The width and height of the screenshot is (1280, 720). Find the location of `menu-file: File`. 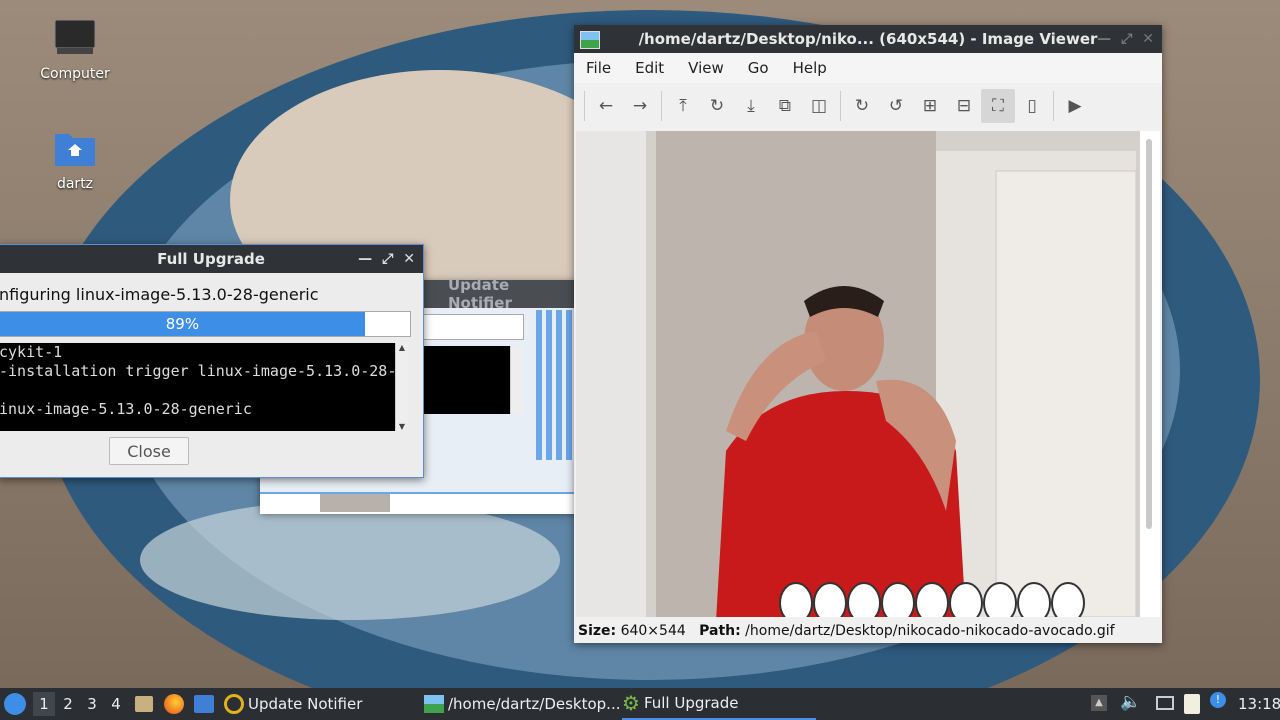

menu-file: File is located at coordinates (598, 68).